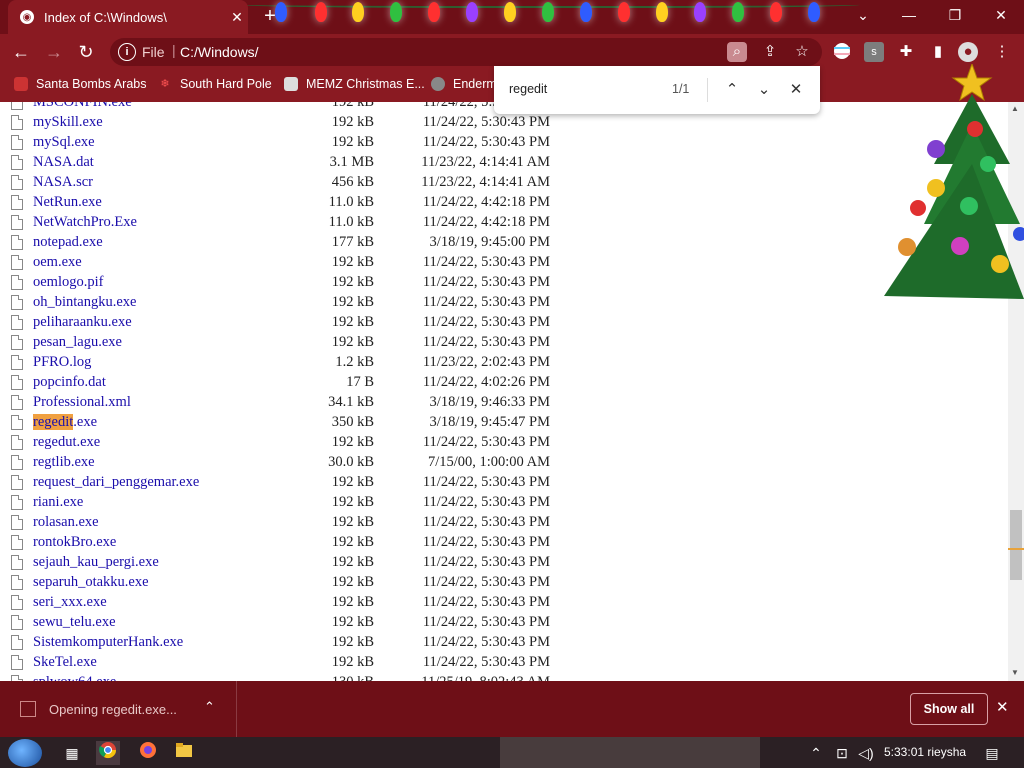  What do you see at coordinates (949, 709) in the screenshot?
I see `show-all-button: Show all` at bounding box center [949, 709].